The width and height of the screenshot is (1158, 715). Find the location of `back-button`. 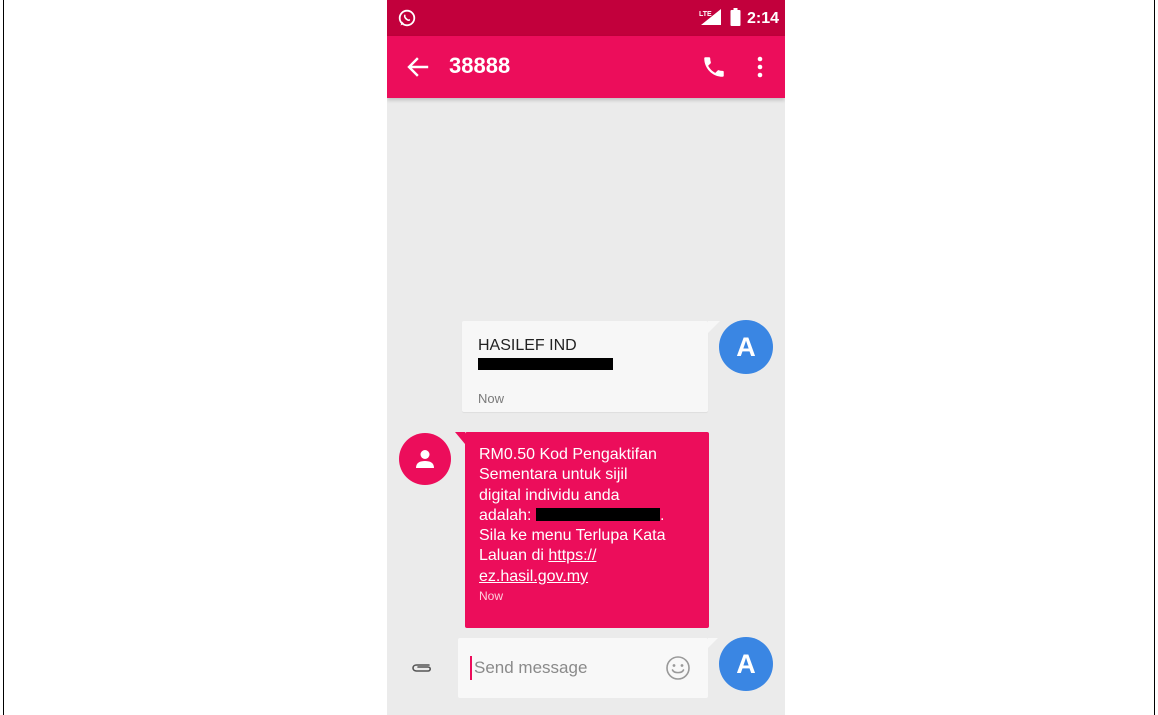

back-button is located at coordinates (418, 67).